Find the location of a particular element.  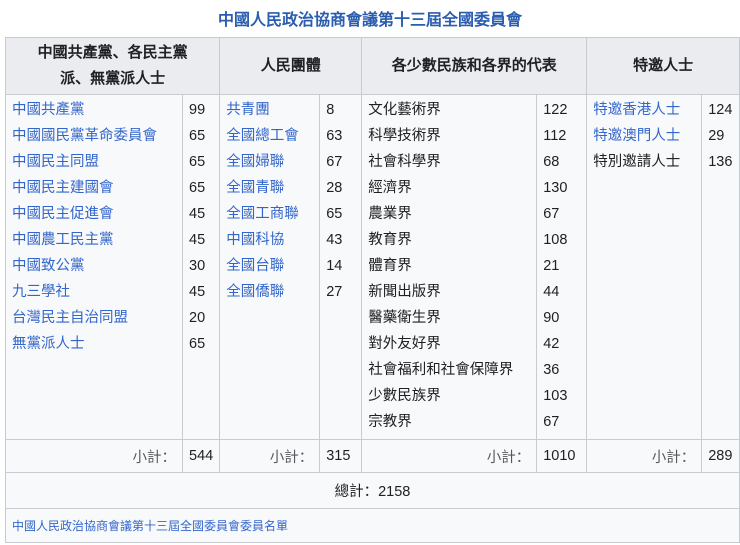

member-count: 43 is located at coordinates (334, 240).